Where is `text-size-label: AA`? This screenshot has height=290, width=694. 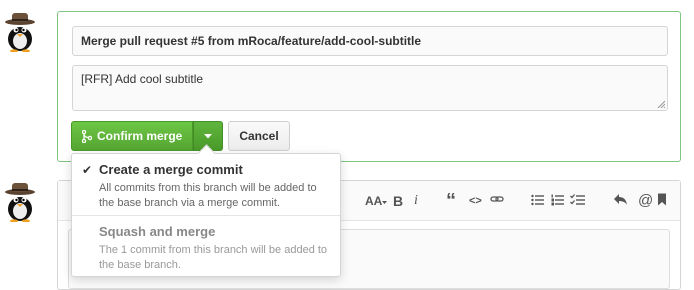
text-size-label: AA is located at coordinates (374, 201).